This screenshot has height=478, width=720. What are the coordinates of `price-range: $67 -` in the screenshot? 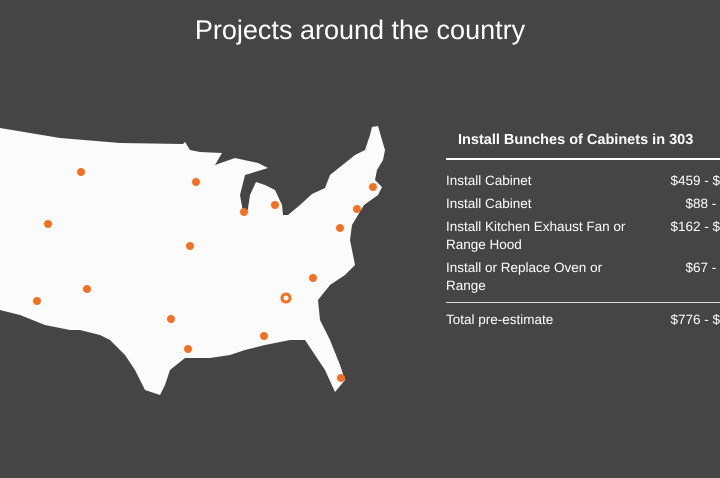 It's located at (701, 267).